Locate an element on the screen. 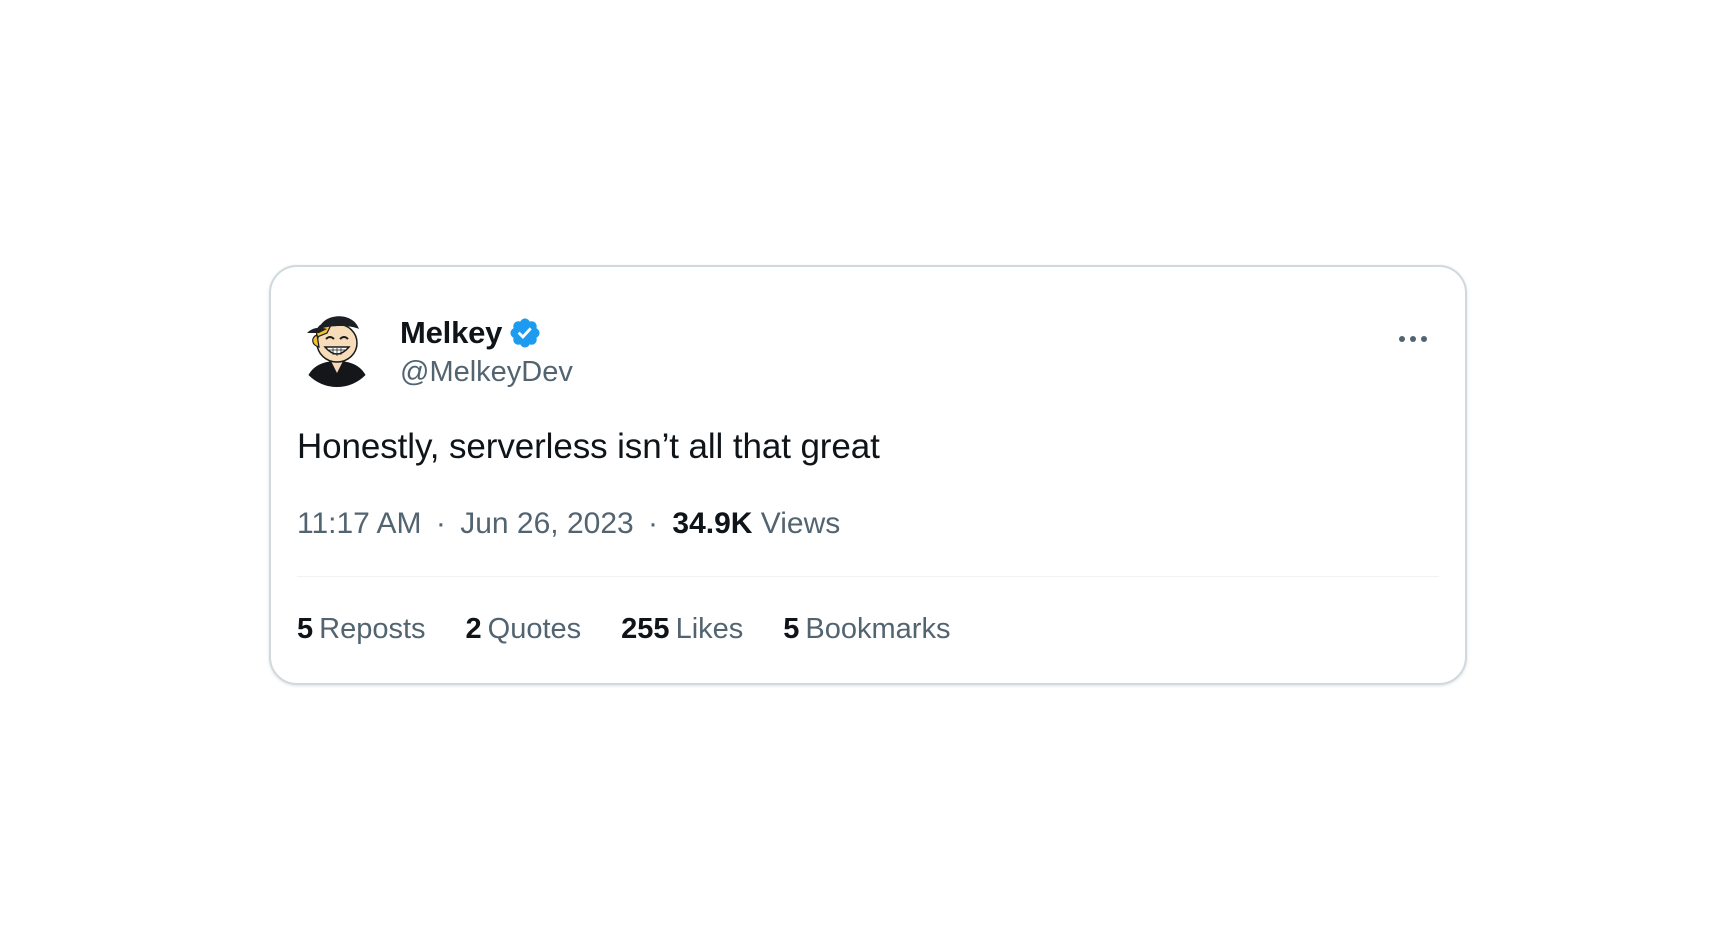 This screenshot has width=1722, height=952. author-handle: @MelkeyDev is located at coordinates (486, 372).